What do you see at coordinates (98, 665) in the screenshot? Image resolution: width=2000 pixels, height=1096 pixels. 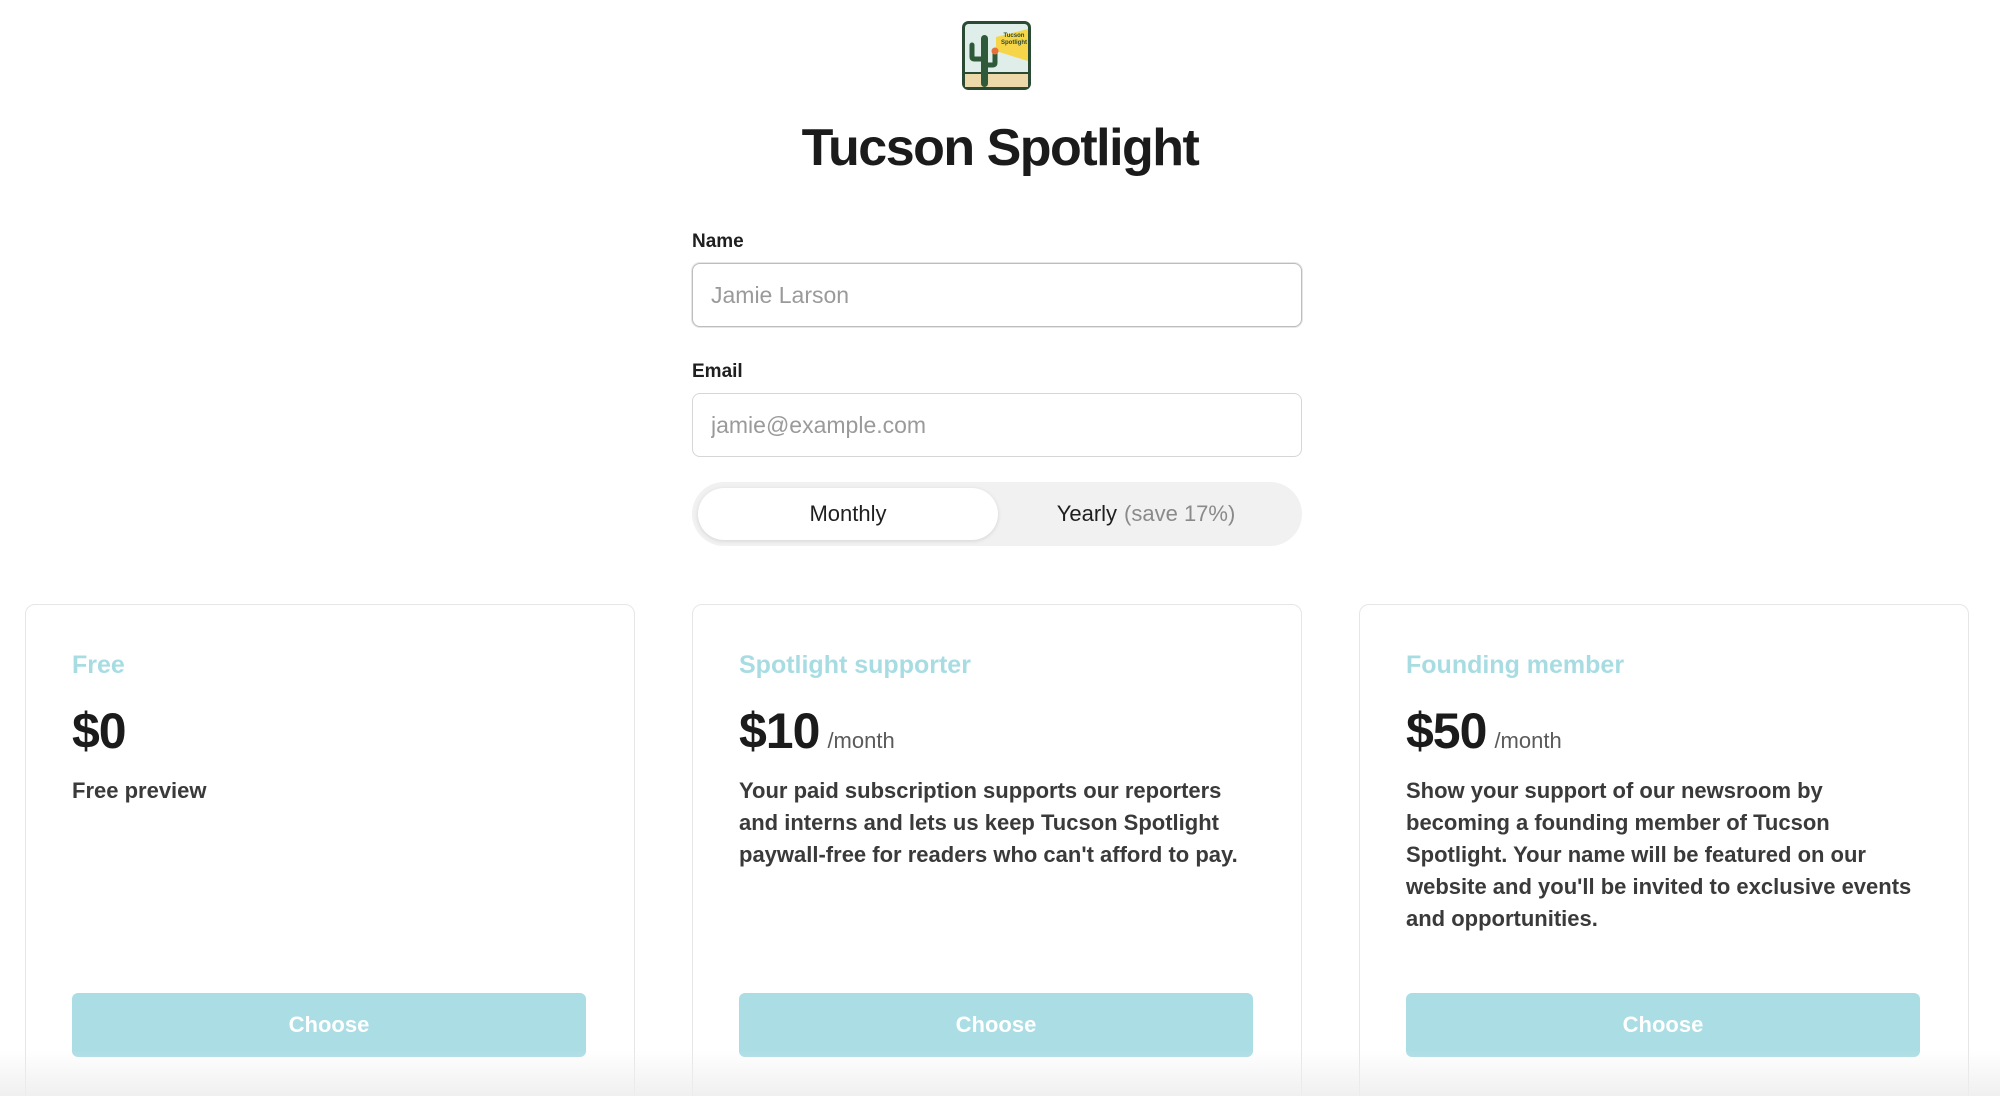 I see `plan-name: Free` at bounding box center [98, 665].